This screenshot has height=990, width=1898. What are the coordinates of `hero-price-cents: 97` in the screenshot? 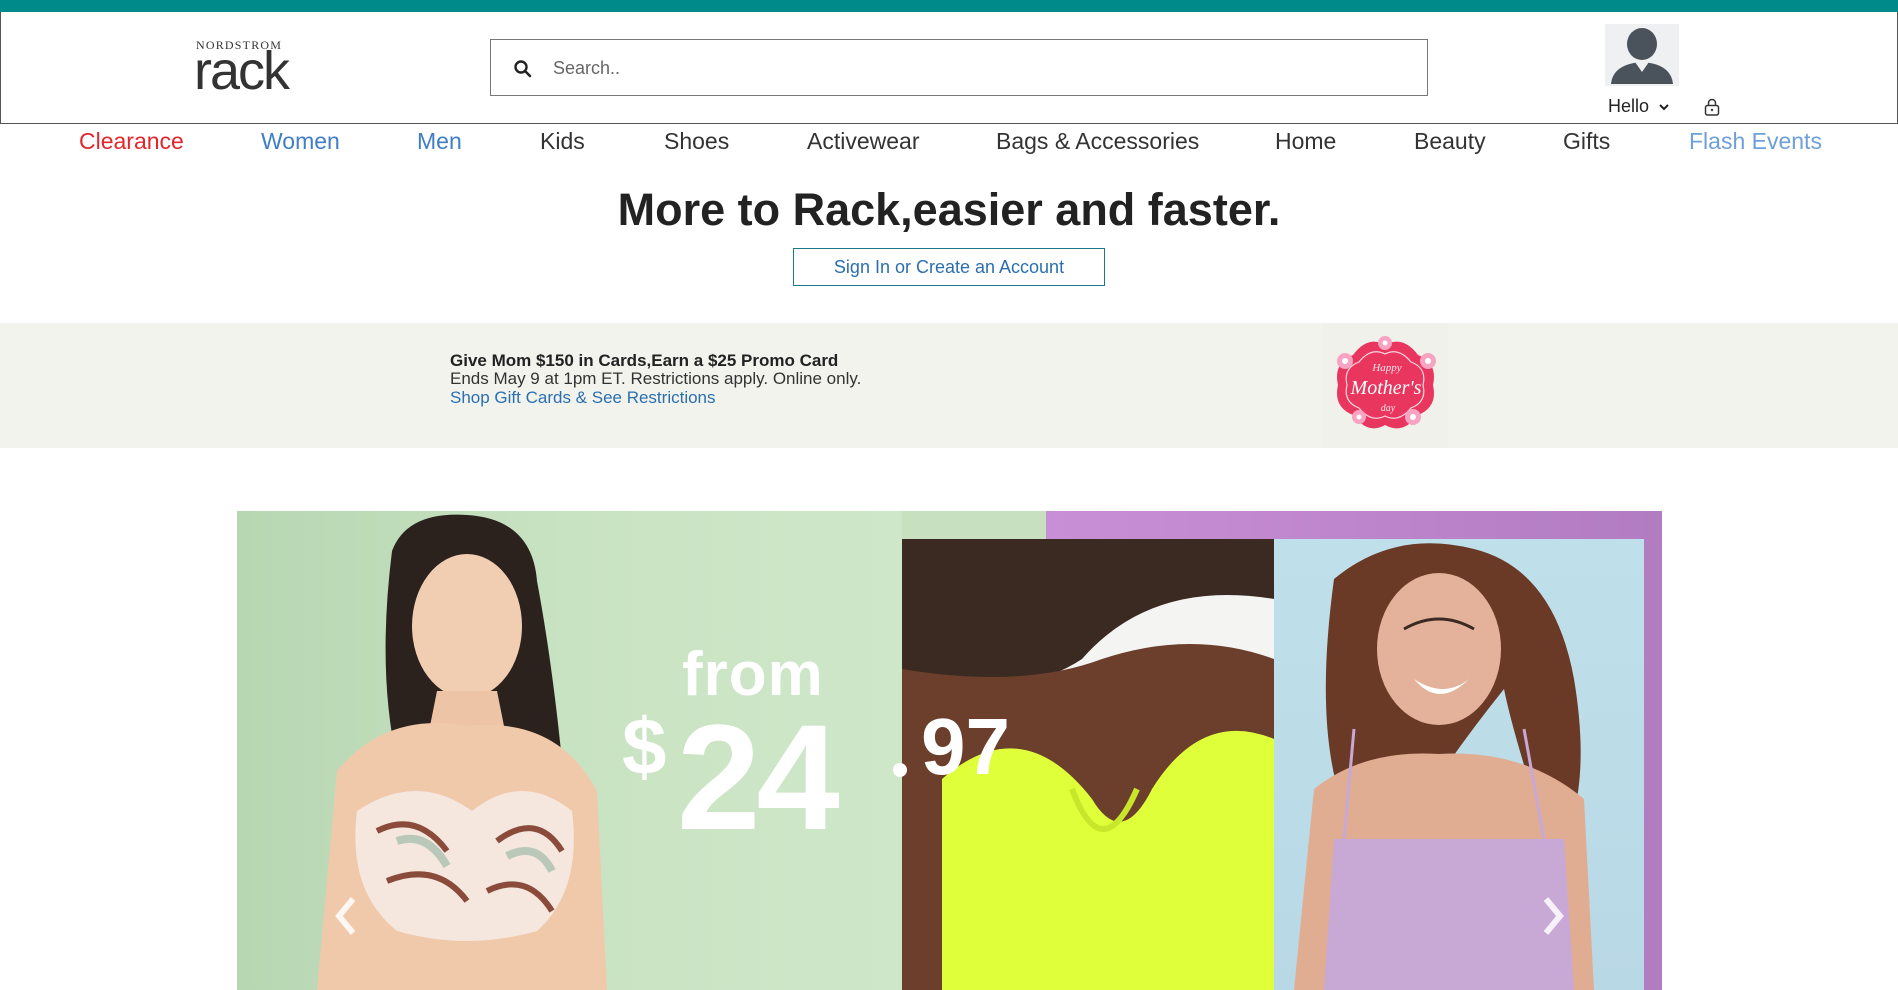 It's located at (965, 746).